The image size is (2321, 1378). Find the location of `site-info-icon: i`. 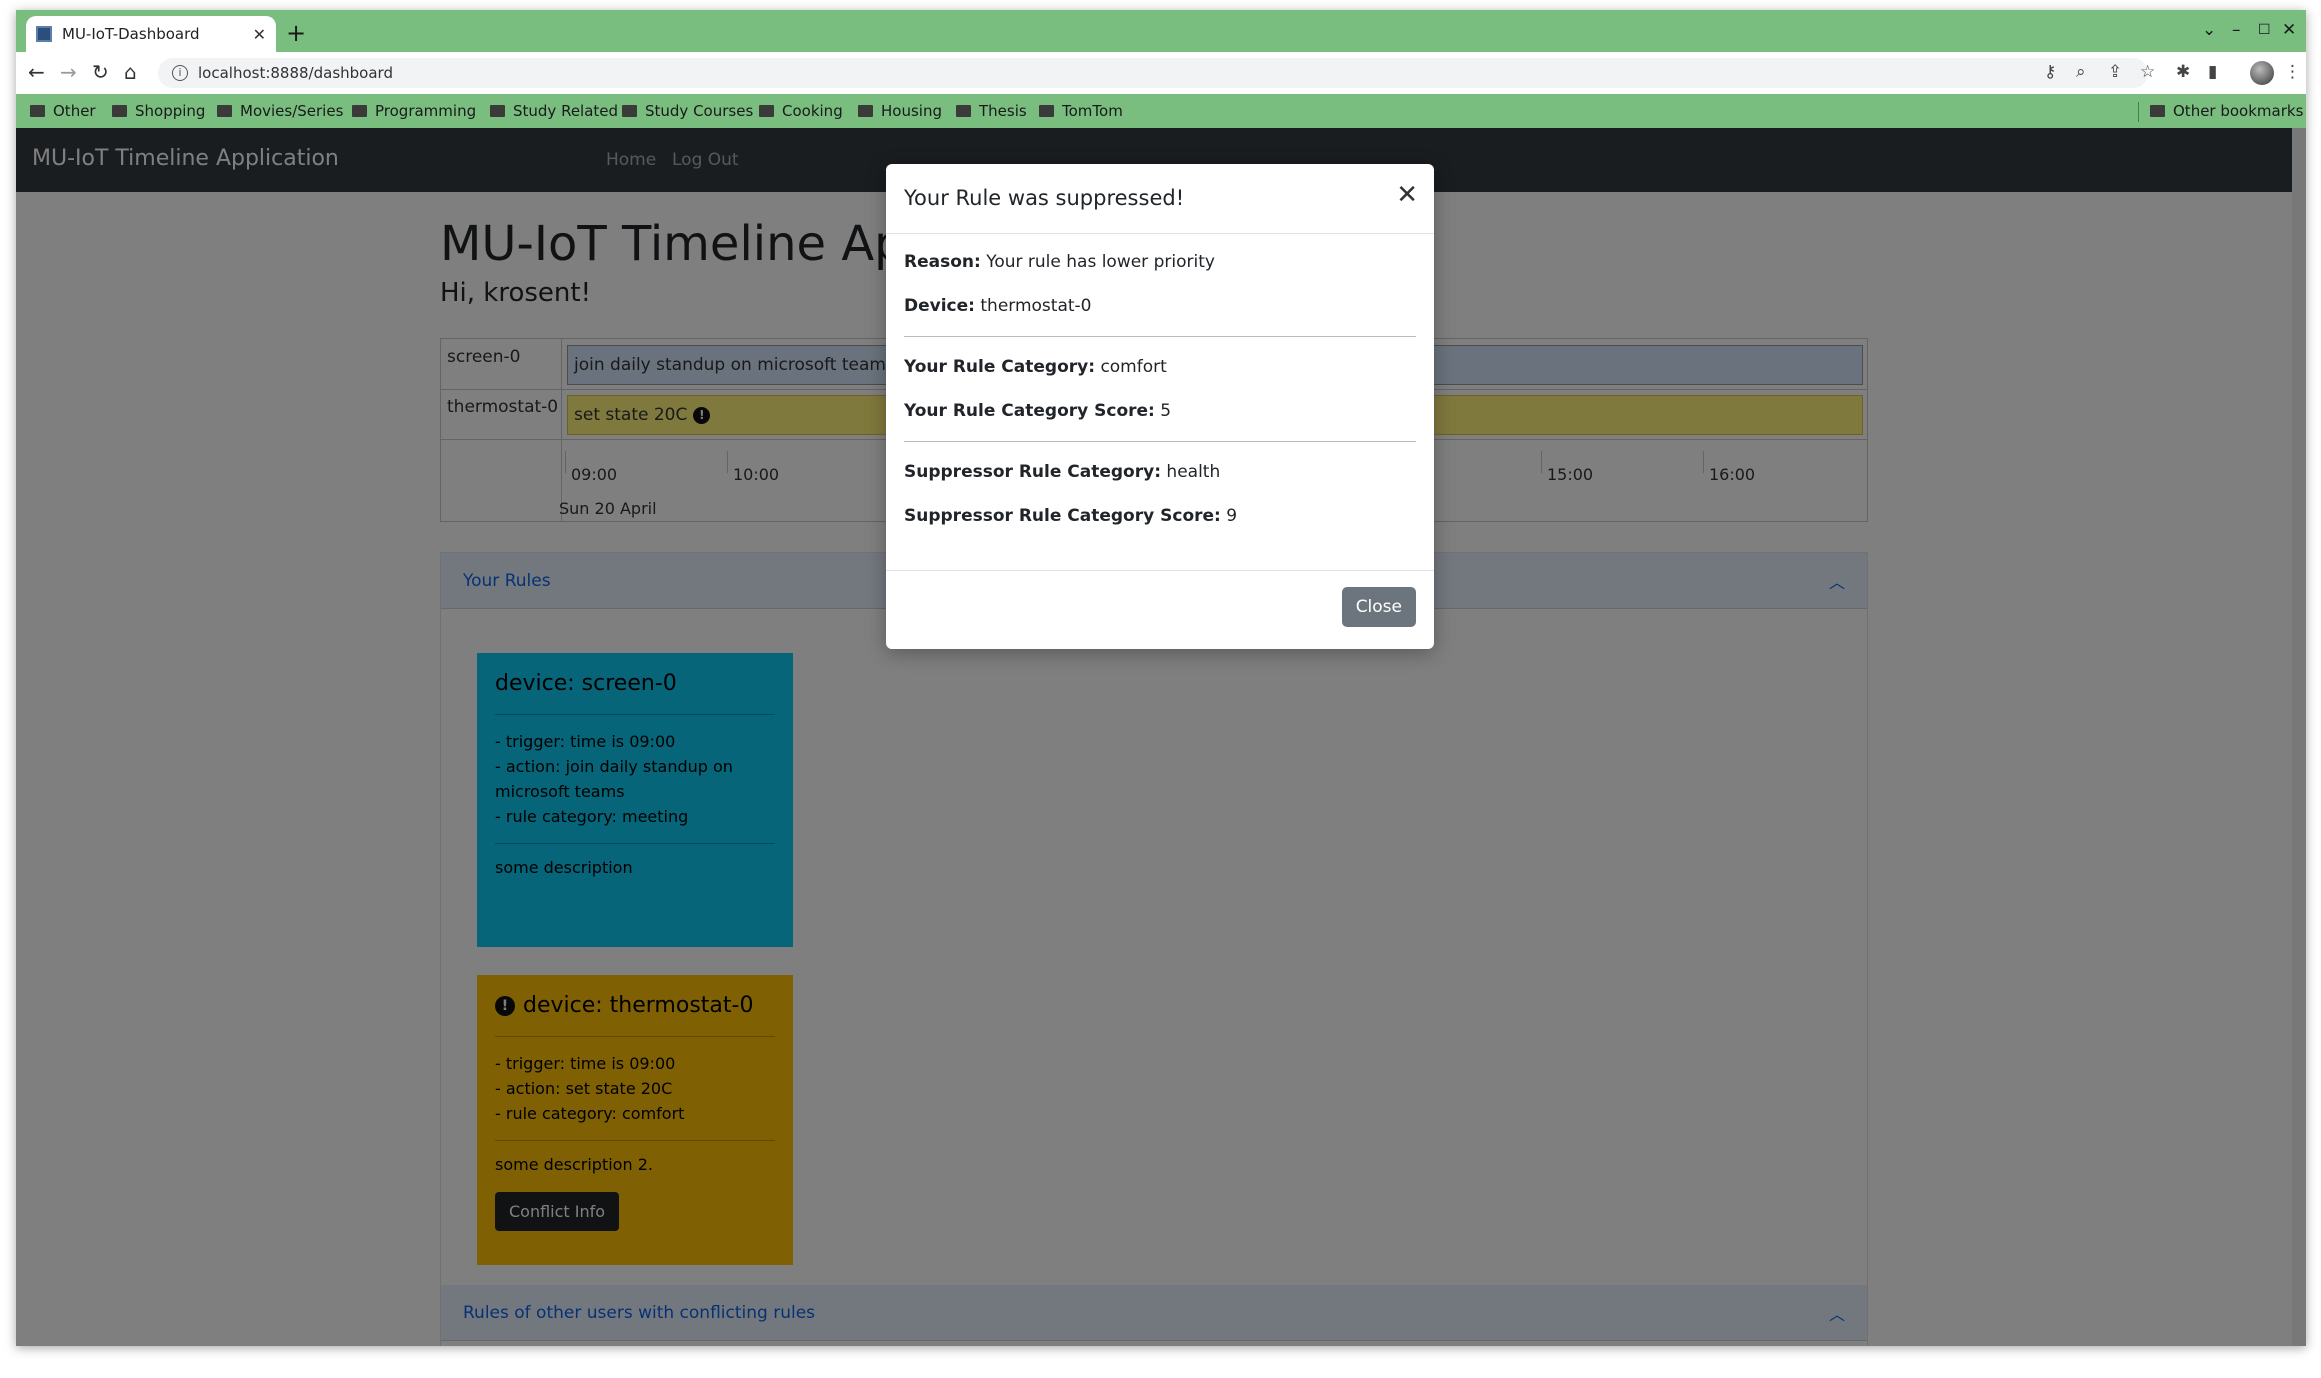

site-info-icon: i is located at coordinates (180, 73).